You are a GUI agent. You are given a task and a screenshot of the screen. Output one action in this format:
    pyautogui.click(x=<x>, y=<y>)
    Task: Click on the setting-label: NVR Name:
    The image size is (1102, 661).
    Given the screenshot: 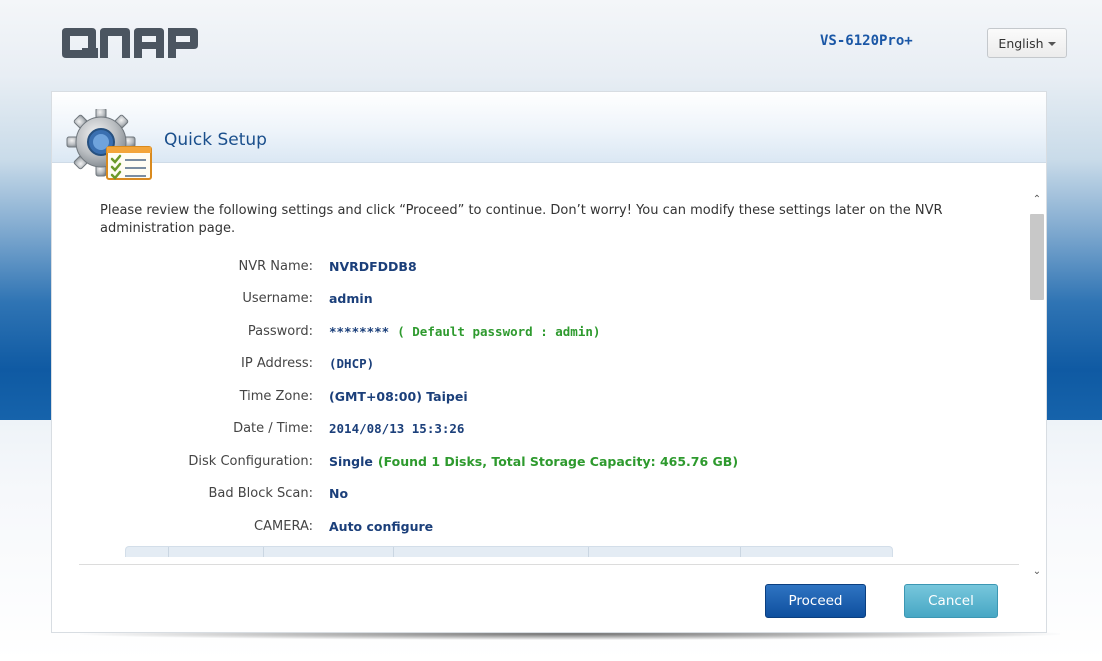 What is the action you would take?
    pyautogui.click(x=275, y=266)
    